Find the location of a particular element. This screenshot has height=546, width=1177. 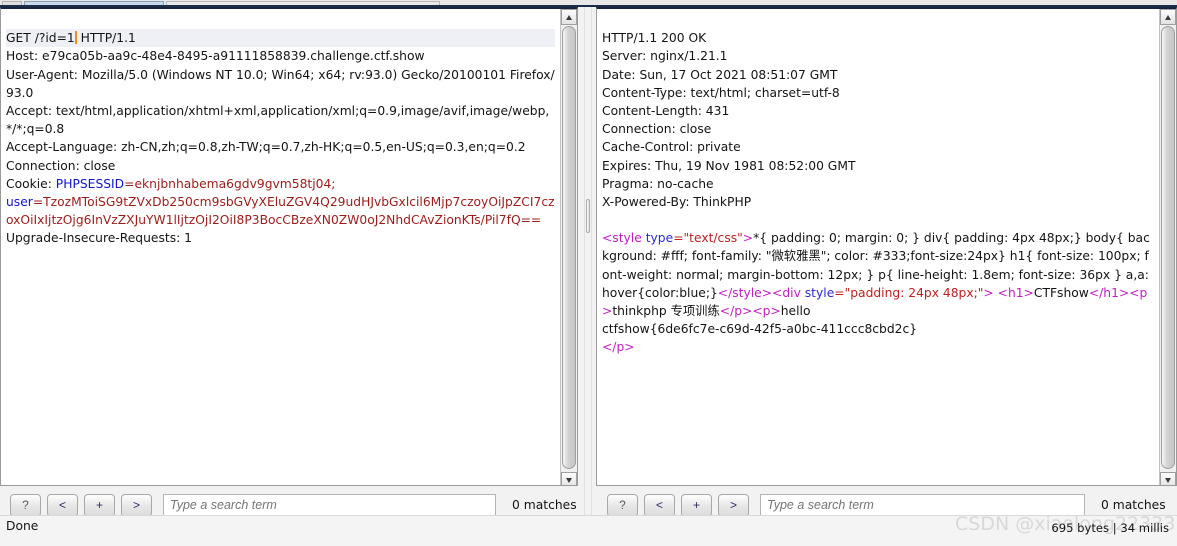

request-search-next-button: > is located at coordinates (136, 505).